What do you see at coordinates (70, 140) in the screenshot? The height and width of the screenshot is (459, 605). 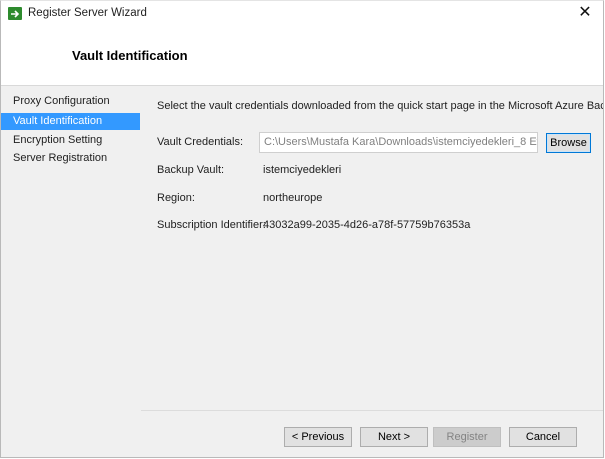 I see `sidebar-item-encryption-setting: Encryption Setting` at bounding box center [70, 140].